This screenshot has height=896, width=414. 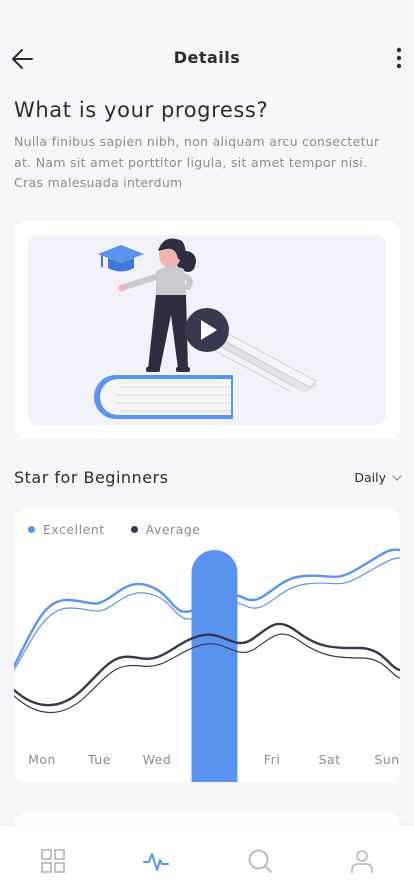 I want to click on period-value: Daily, so click(x=370, y=477).